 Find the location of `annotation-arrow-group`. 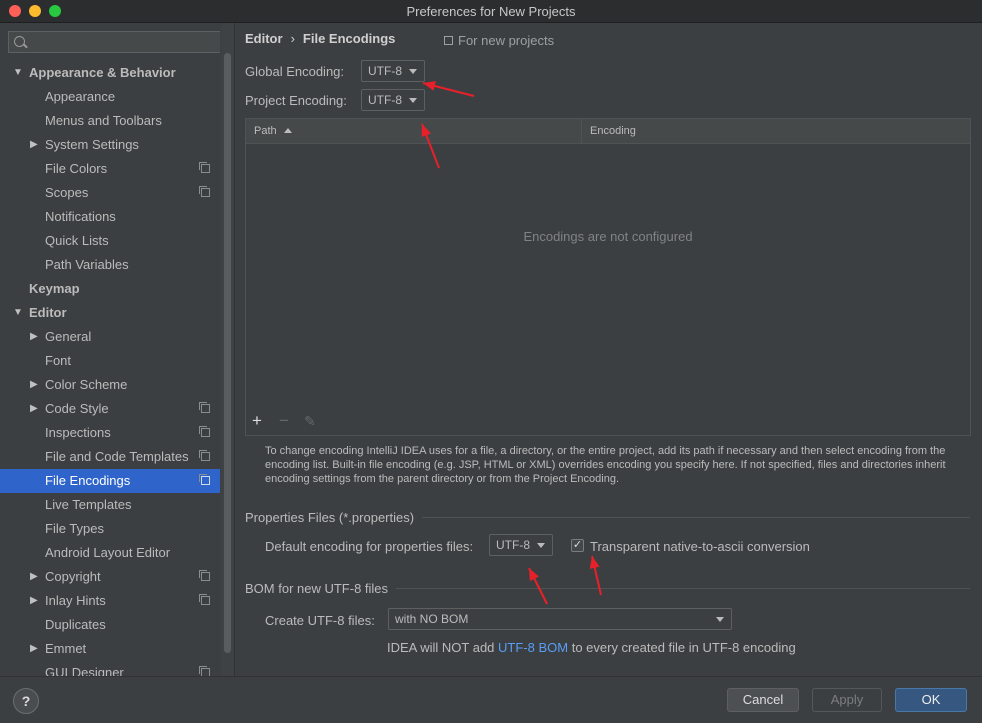

annotation-arrow-group is located at coordinates (511, 343).